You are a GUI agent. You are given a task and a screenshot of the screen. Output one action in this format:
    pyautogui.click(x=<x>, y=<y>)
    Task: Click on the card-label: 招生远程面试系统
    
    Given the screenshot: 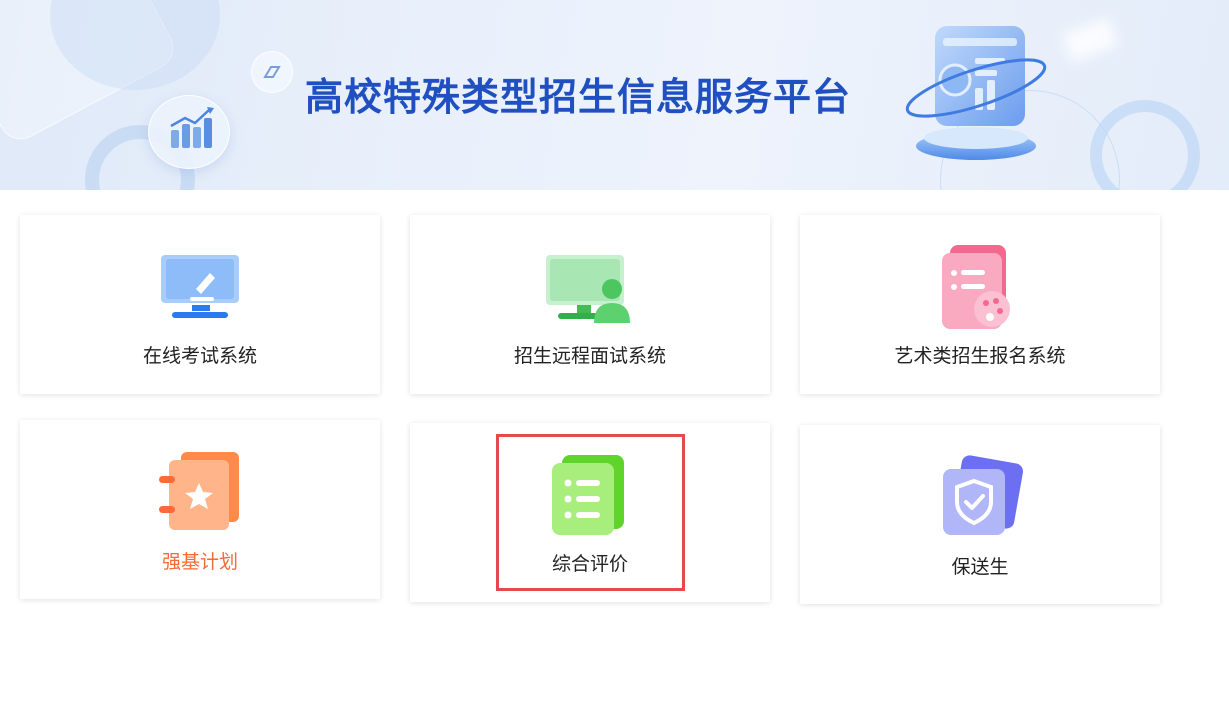 What is the action you would take?
    pyautogui.click(x=589, y=356)
    